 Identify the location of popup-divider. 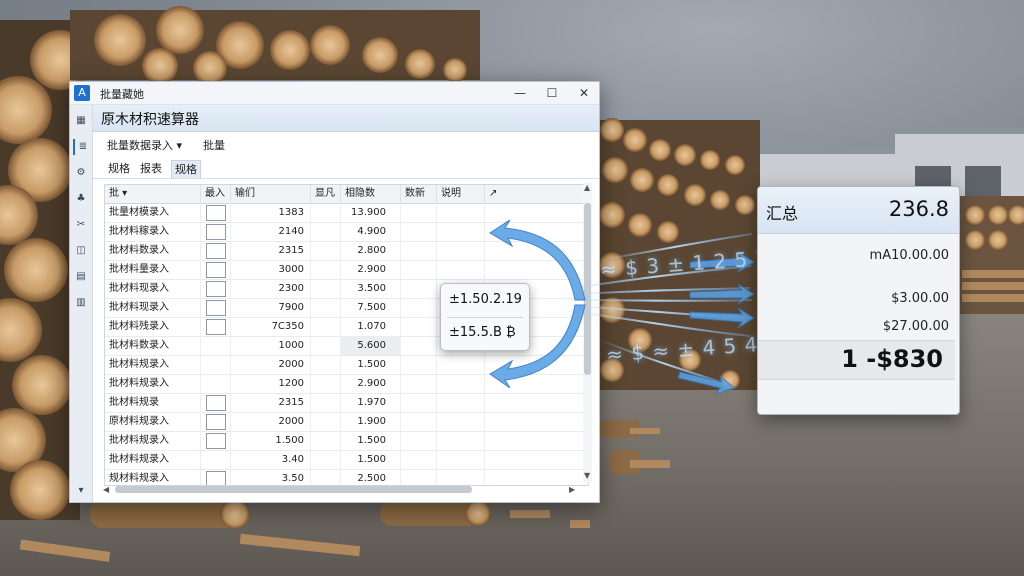
(485, 317).